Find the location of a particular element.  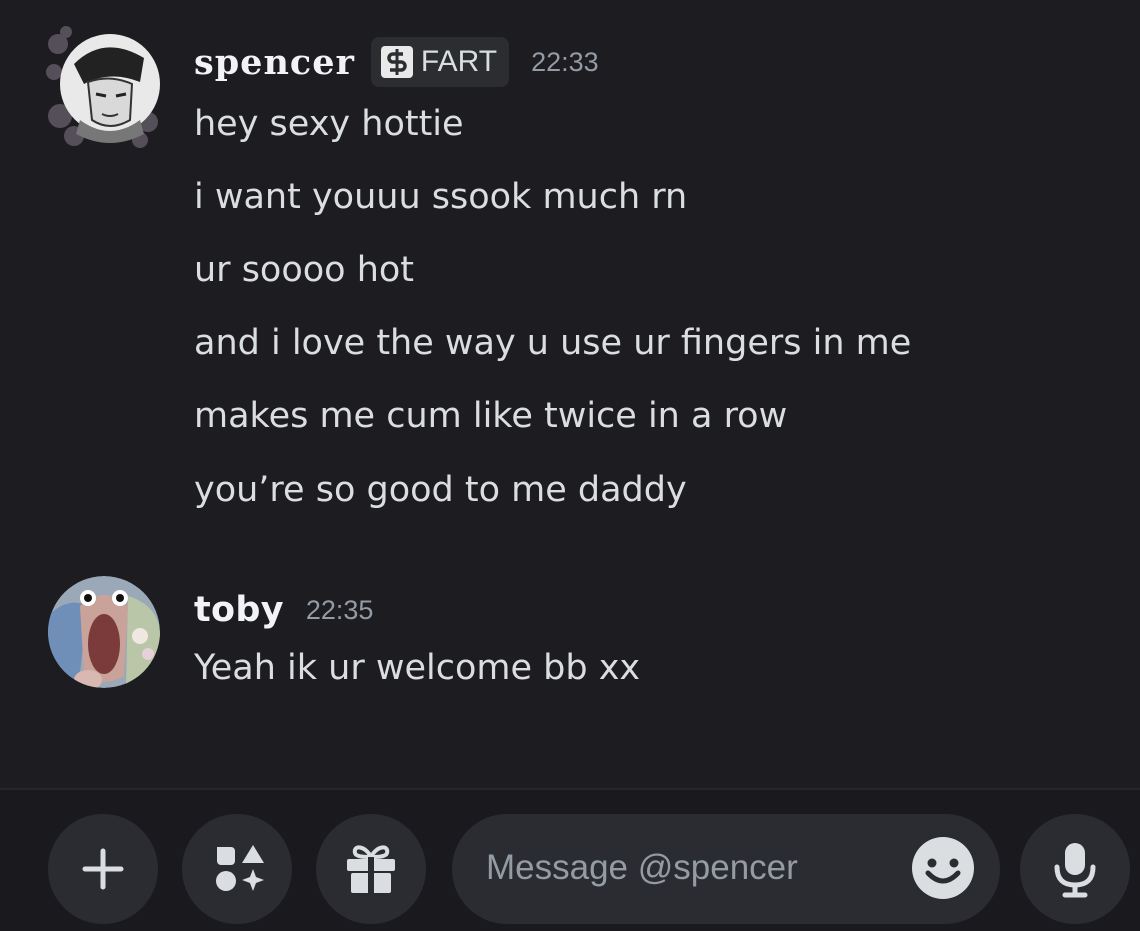

message-line: ur soooo hot is located at coordinates (304, 270).